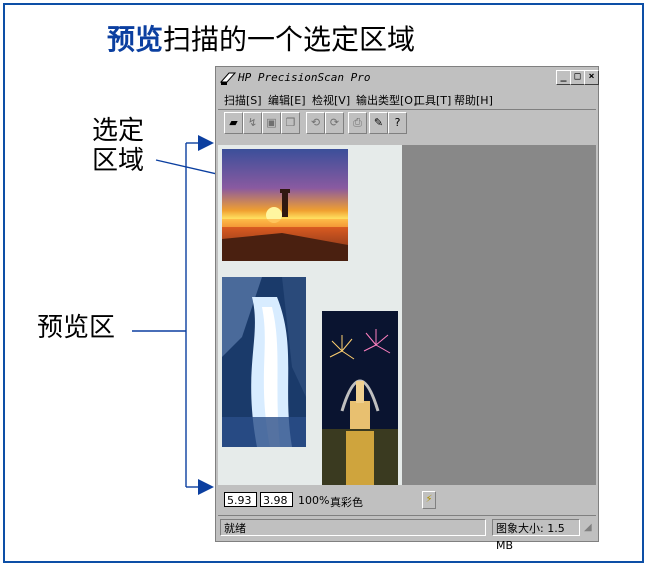 The height and width of the screenshot is (563, 651). I want to click on maximize-button: □, so click(577, 77).